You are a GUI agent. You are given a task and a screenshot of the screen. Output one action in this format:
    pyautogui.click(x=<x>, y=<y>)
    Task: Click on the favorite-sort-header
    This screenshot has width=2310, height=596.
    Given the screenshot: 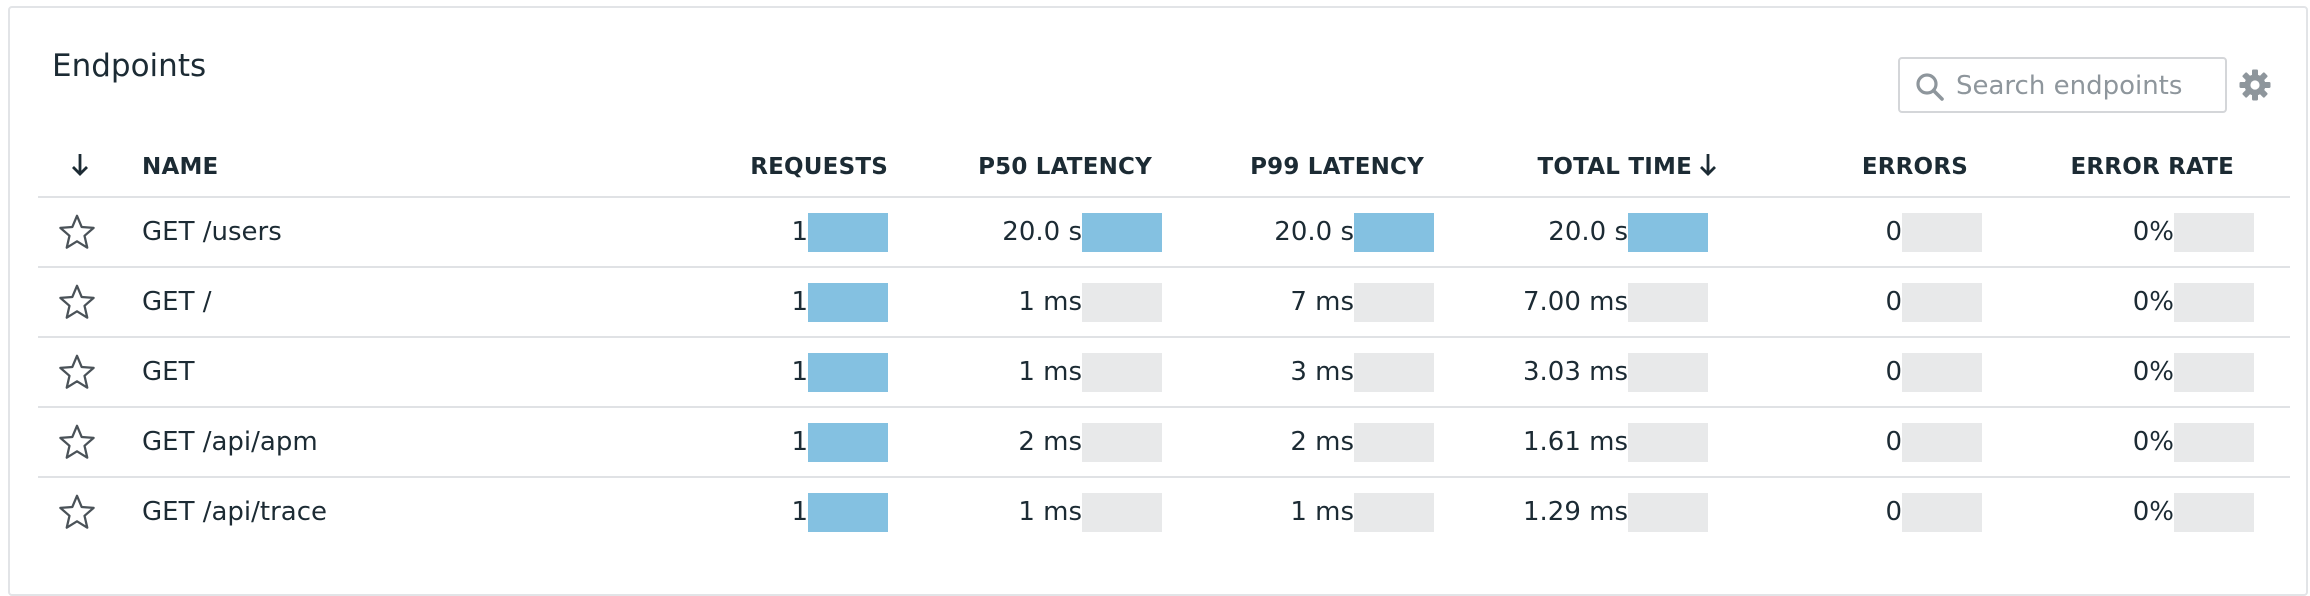 What is the action you would take?
    pyautogui.click(x=85, y=173)
    